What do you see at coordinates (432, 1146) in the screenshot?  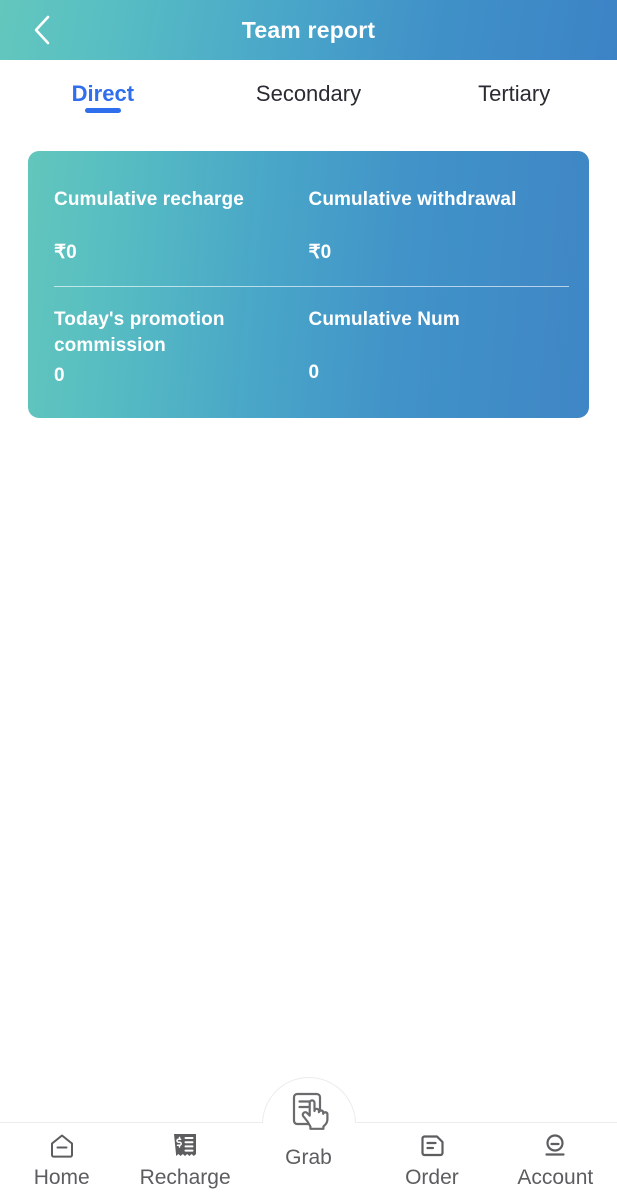 I see `document-lines-icon` at bounding box center [432, 1146].